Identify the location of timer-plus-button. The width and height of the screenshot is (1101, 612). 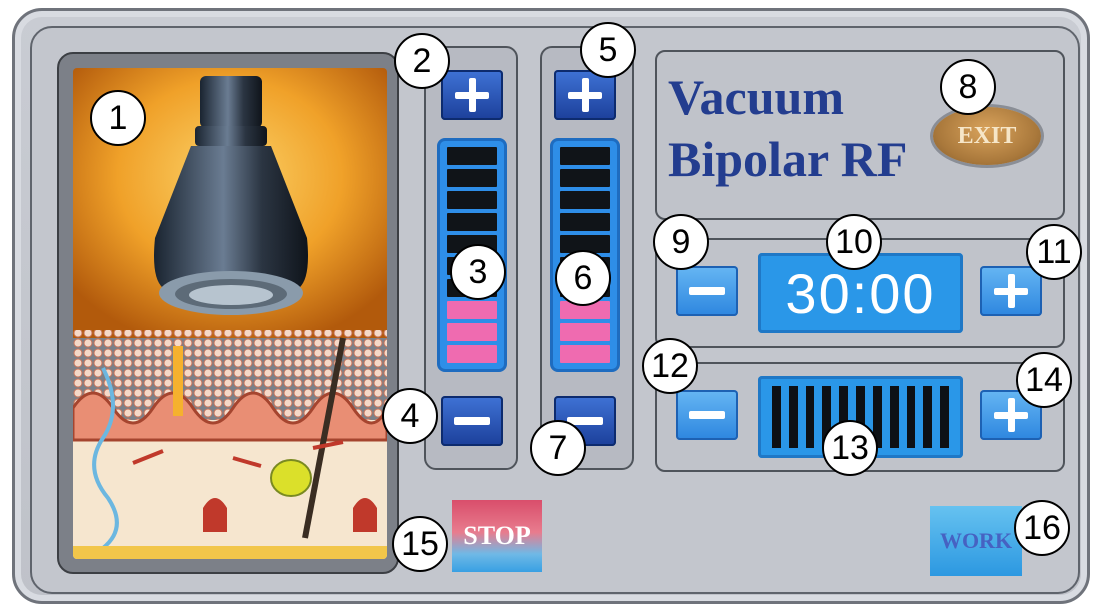
(1011, 291).